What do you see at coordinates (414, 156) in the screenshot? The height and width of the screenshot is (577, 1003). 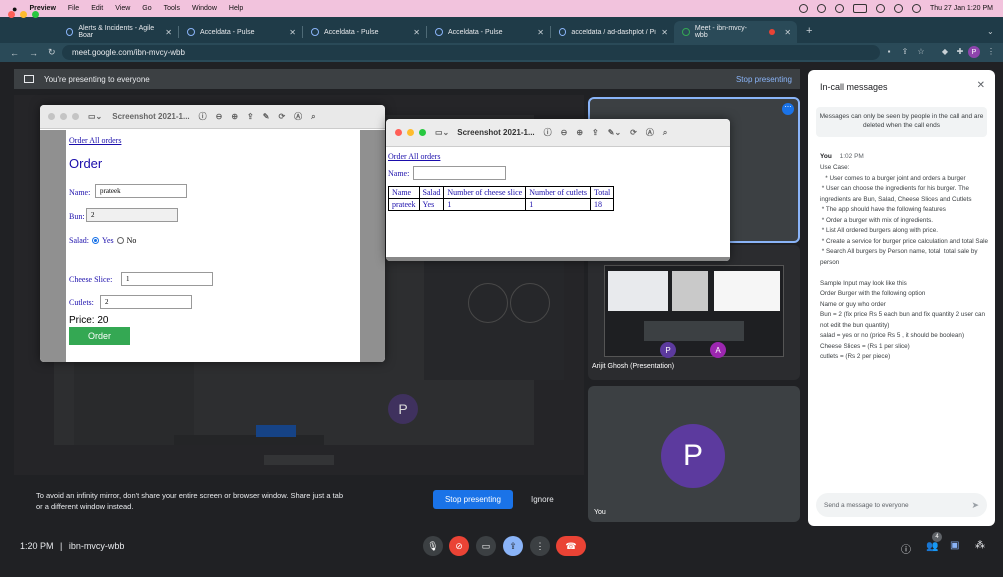 I see `orders-link: Order All orders` at bounding box center [414, 156].